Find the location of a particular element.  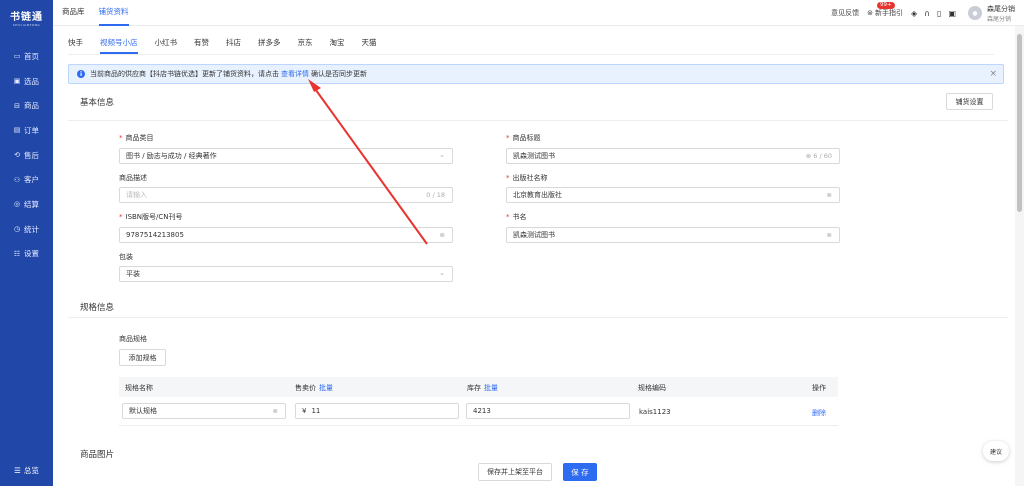

sidebar-overview-label: 总览 is located at coordinates (31, 470).